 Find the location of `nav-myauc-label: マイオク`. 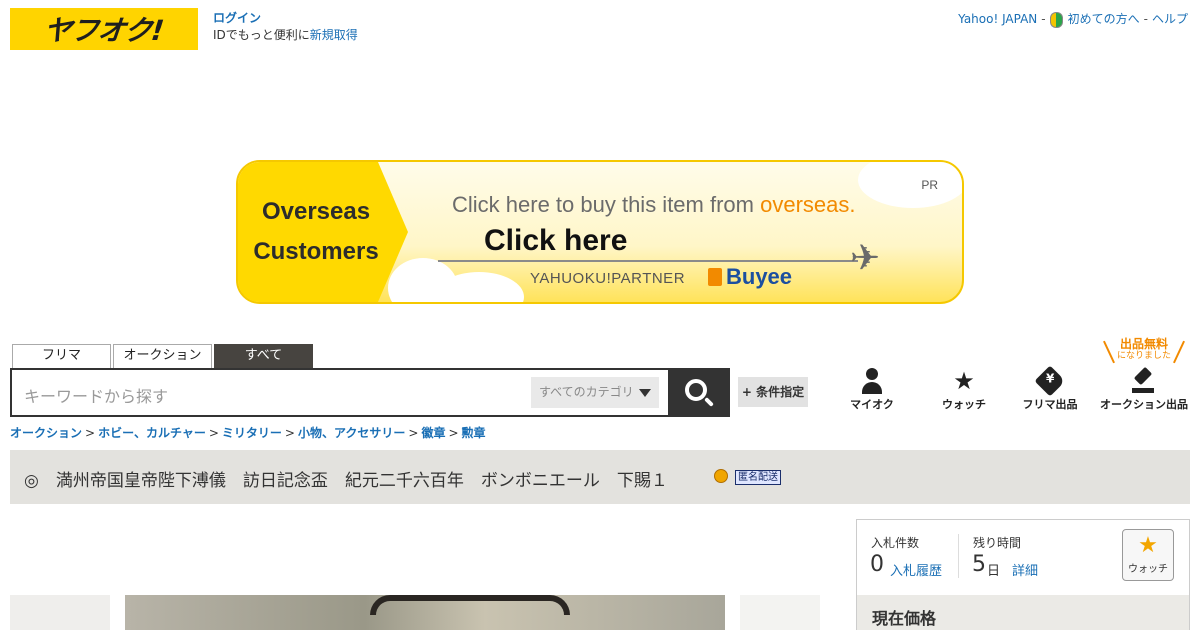

nav-myauc-label: マイオク is located at coordinates (872, 404).